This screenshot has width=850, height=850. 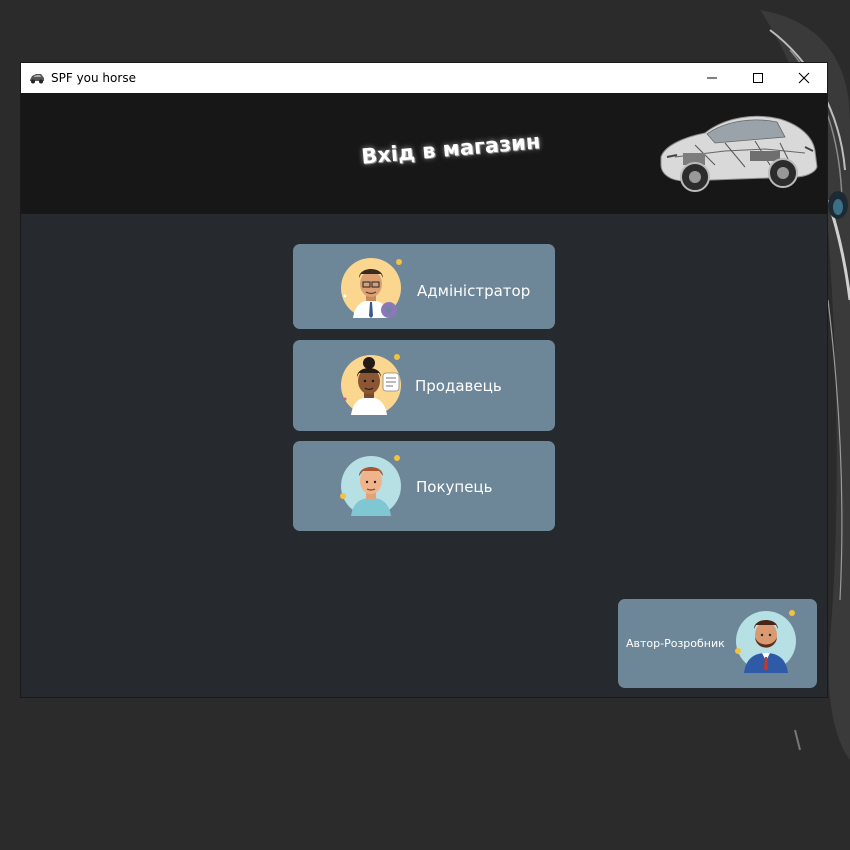 I want to click on author-developer-button: Автор-Розробник, so click(x=717, y=643).